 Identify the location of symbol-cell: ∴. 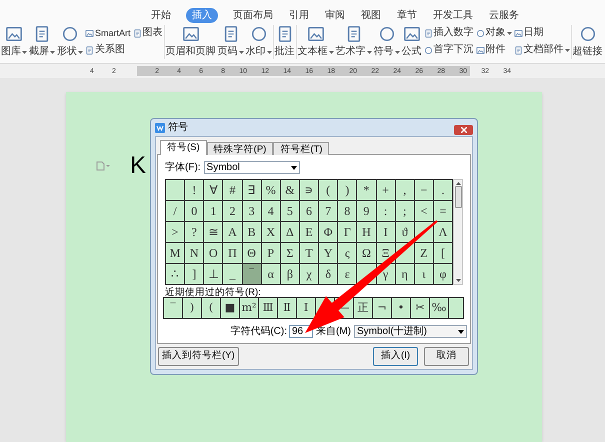
(176, 274).